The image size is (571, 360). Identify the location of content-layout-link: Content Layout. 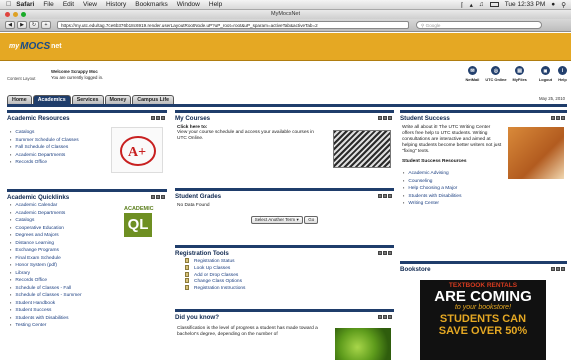
(21, 78).